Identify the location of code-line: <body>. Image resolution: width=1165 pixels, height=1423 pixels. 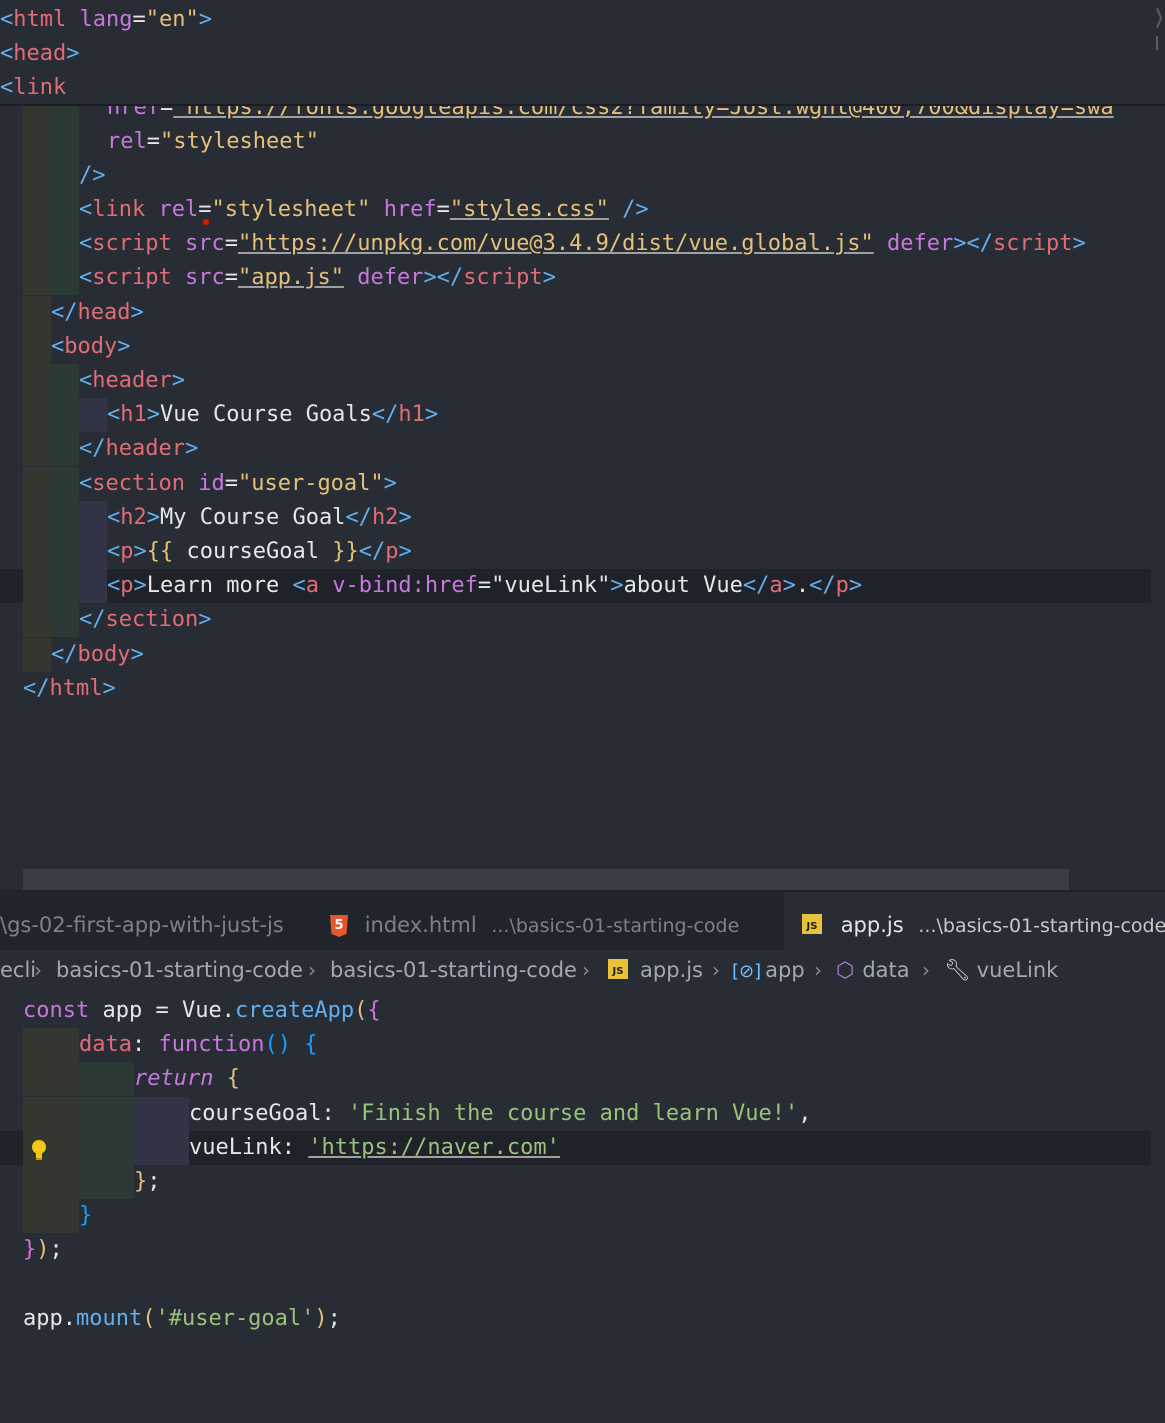
(575, 347).